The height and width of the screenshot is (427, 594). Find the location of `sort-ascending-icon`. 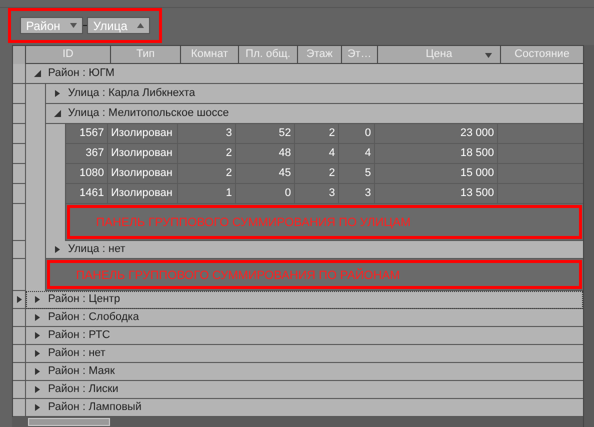

sort-ascending-icon is located at coordinates (140, 25).